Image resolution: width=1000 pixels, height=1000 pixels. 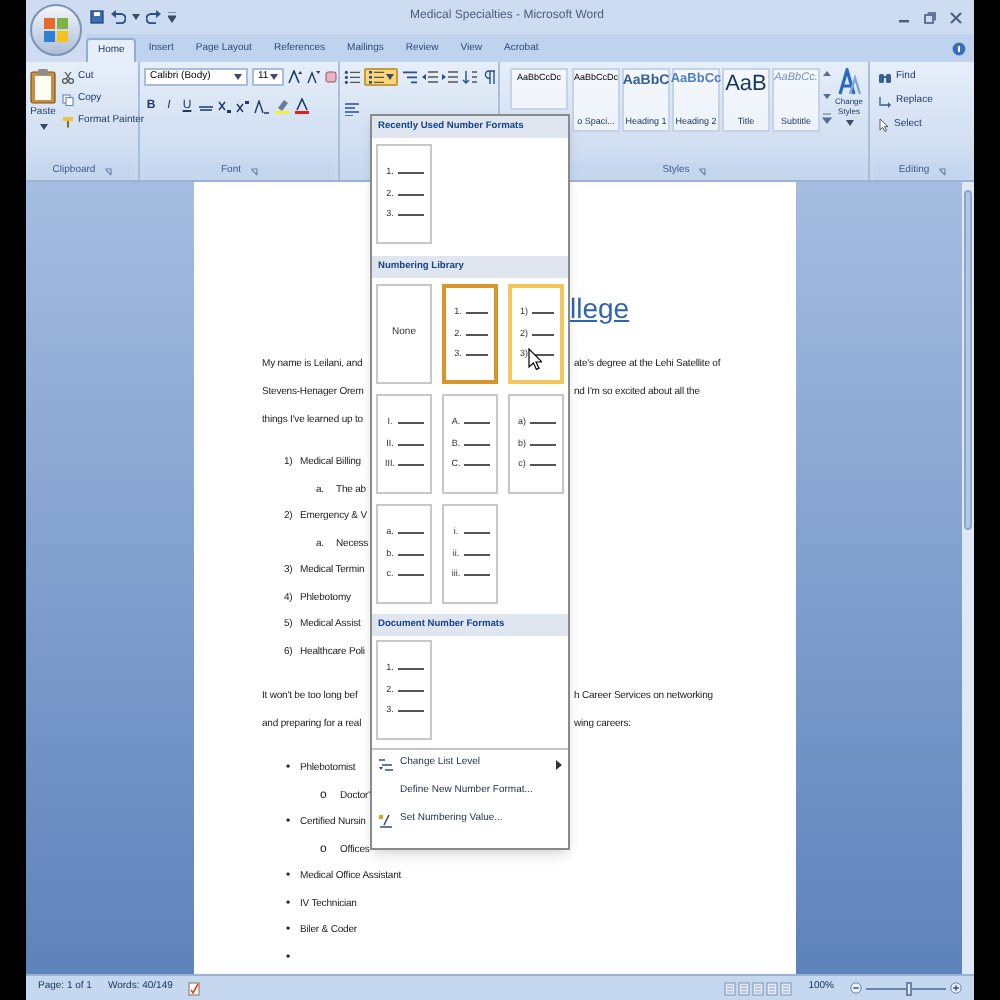 What do you see at coordinates (386, 764) in the screenshot?
I see `list-level-icon` at bounding box center [386, 764].